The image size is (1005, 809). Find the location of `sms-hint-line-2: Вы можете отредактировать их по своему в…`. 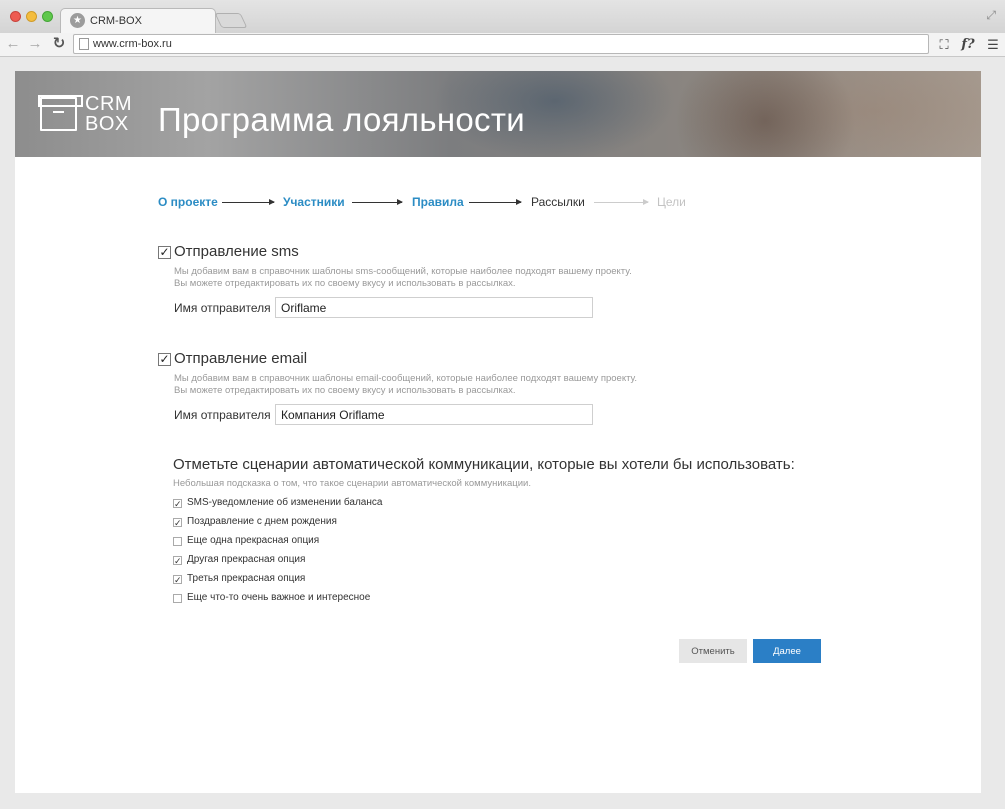

sms-hint-line-2: Вы можете отредактировать их по своему в… is located at coordinates (345, 283).